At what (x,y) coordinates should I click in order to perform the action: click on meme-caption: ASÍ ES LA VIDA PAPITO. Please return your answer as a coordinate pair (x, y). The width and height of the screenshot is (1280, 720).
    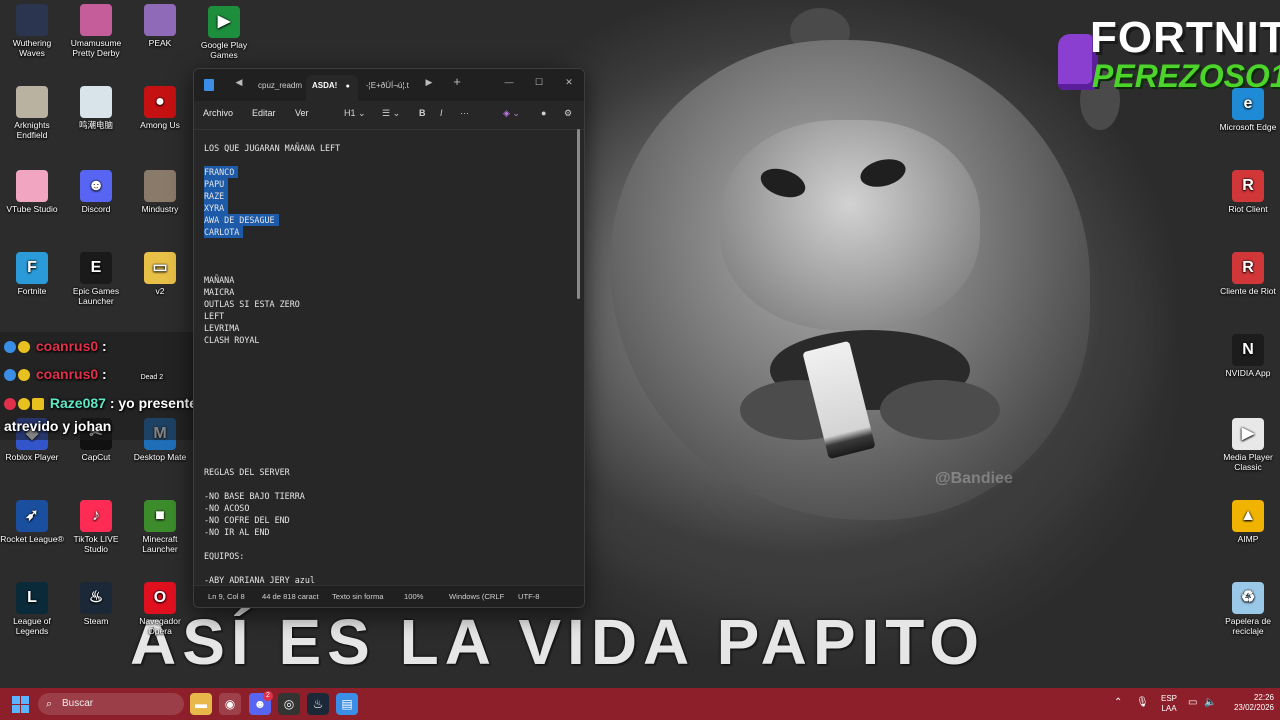
    Looking at the image, I should click on (557, 642).